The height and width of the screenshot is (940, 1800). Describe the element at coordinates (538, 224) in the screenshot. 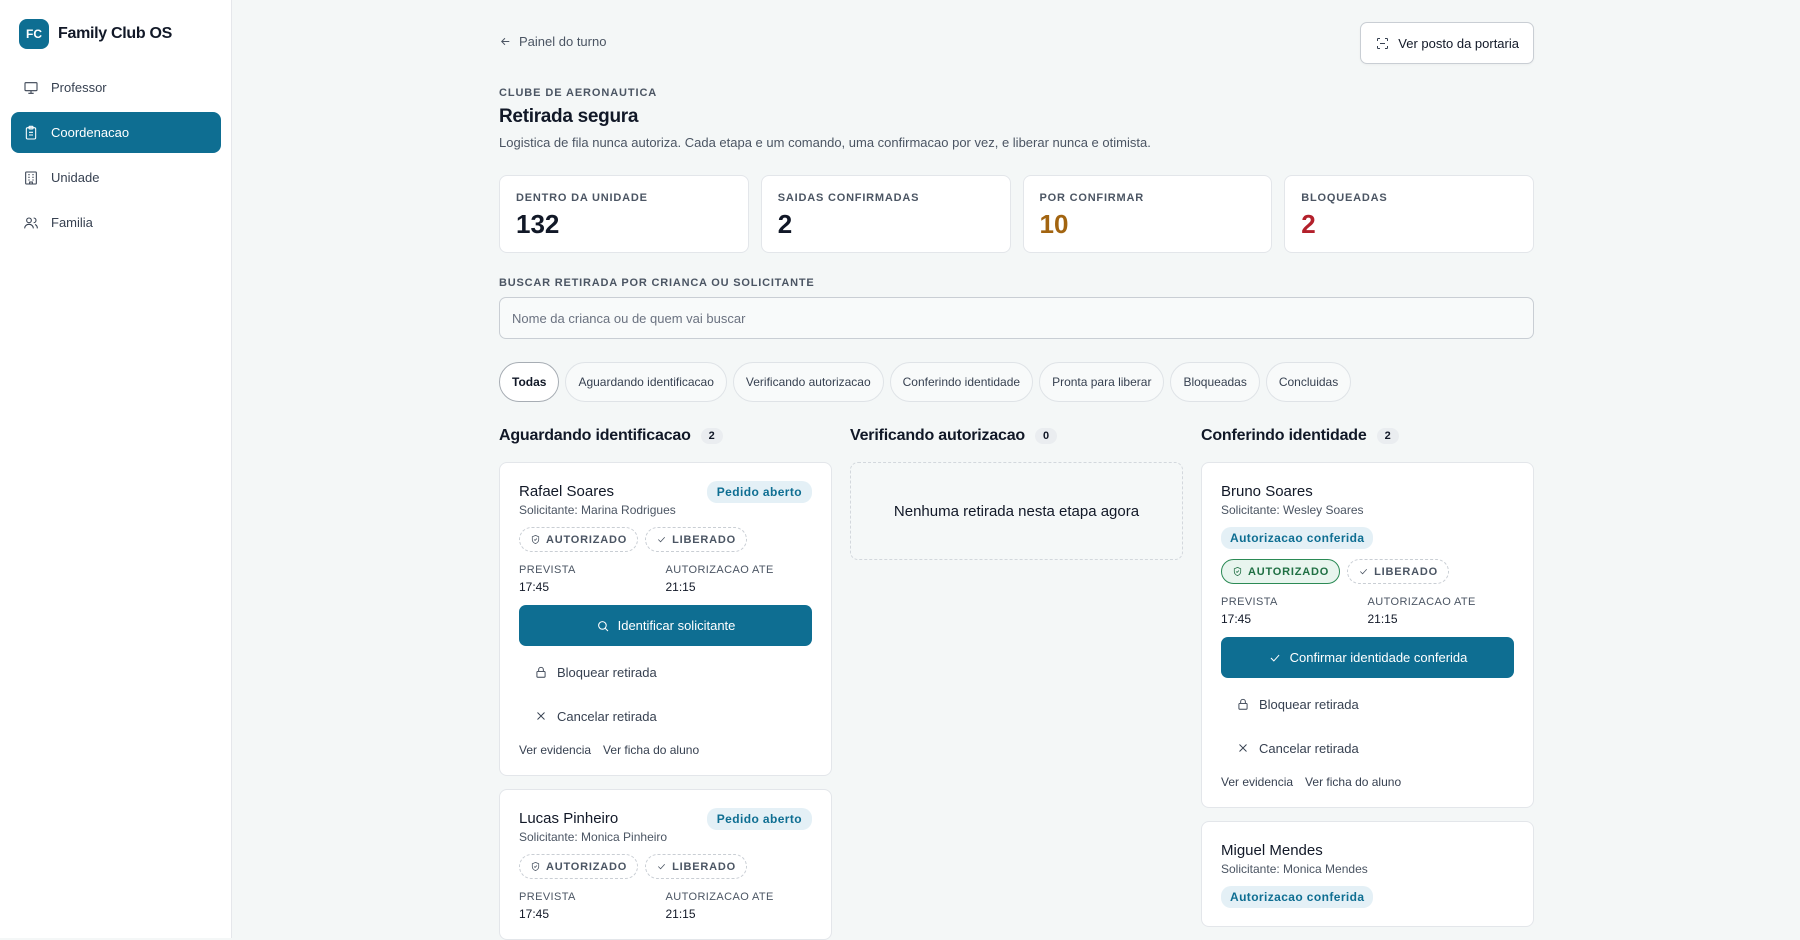

I see `stat-value: 132` at that location.